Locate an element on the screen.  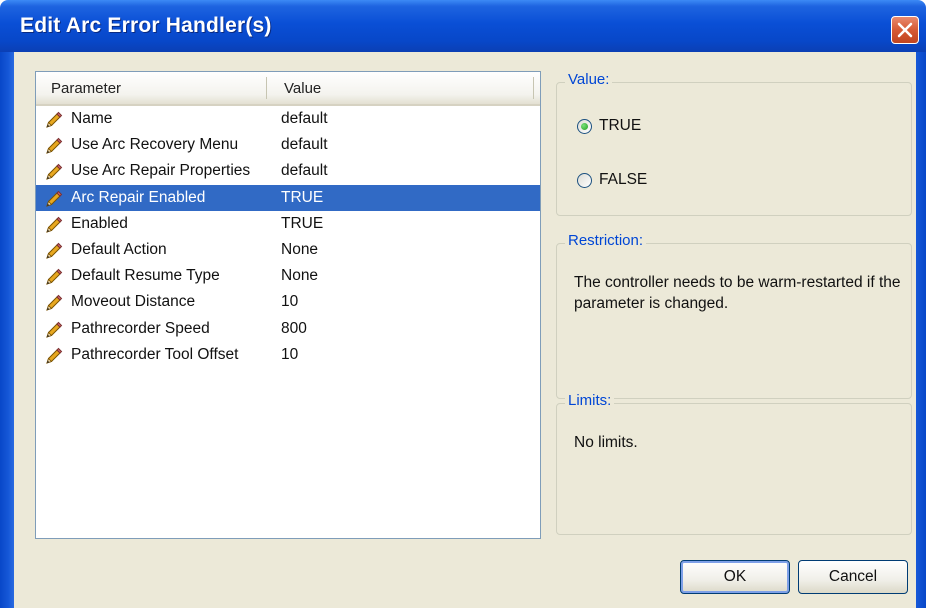
parameter-name: Enabled is located at coordinates (99, 223).